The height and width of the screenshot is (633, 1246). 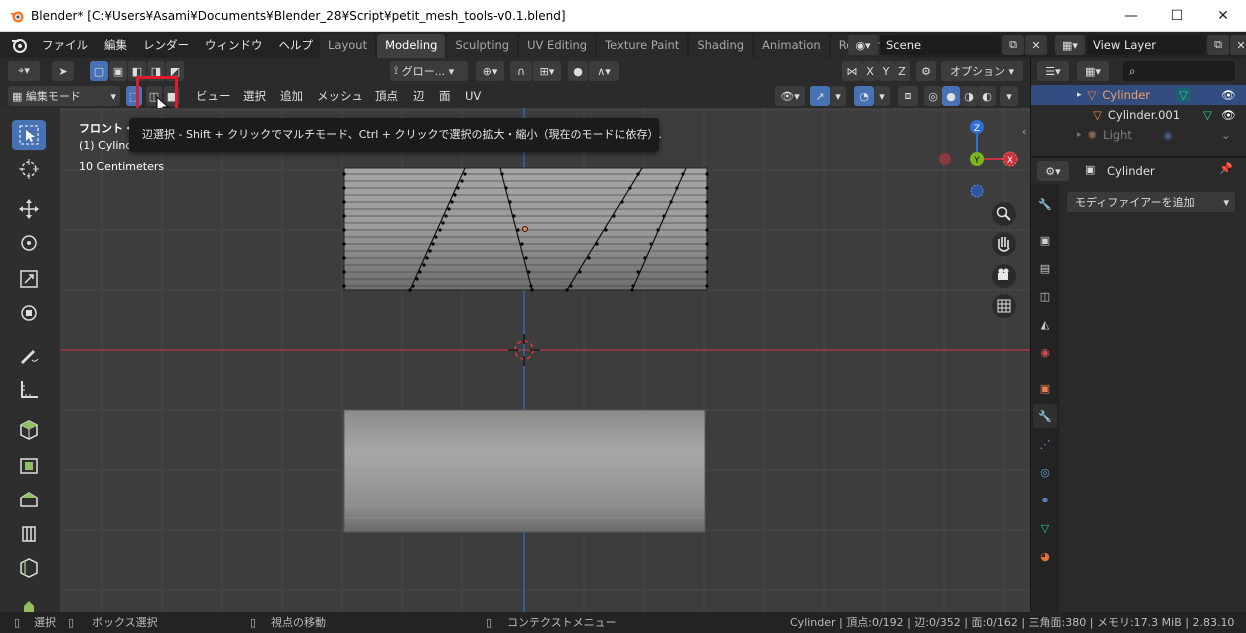 I want to click on snap-toggle-icon: ∩, so click(x=521, y=71).